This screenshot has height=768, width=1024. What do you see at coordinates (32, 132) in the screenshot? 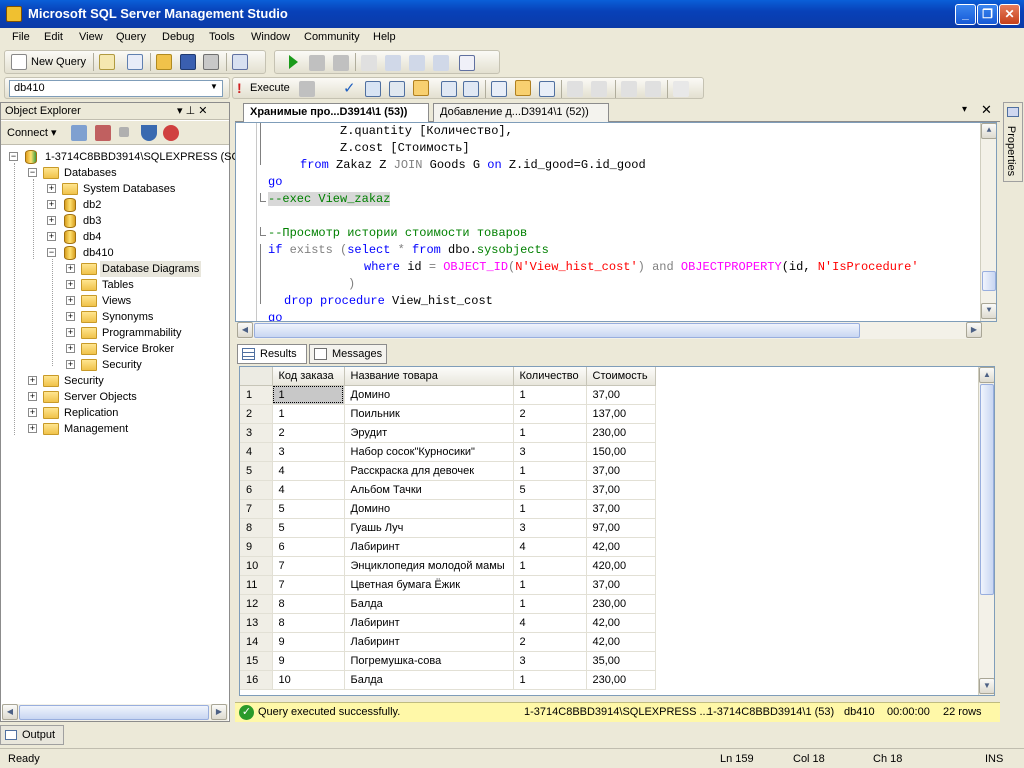
I see `connect-button: Connect ▾` at bounding box center [32, 132].